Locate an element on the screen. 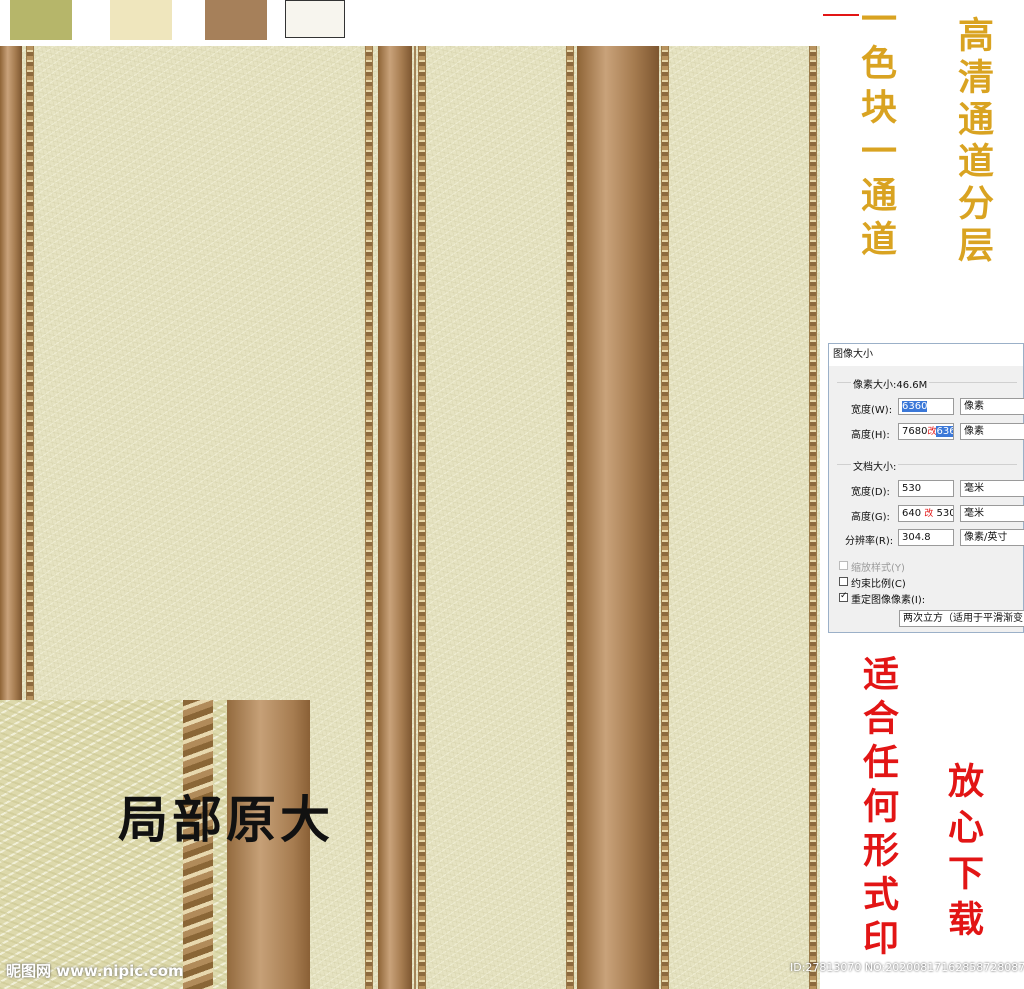  doc-width-label: 宽度(D): is located at coordinates (870, 492).